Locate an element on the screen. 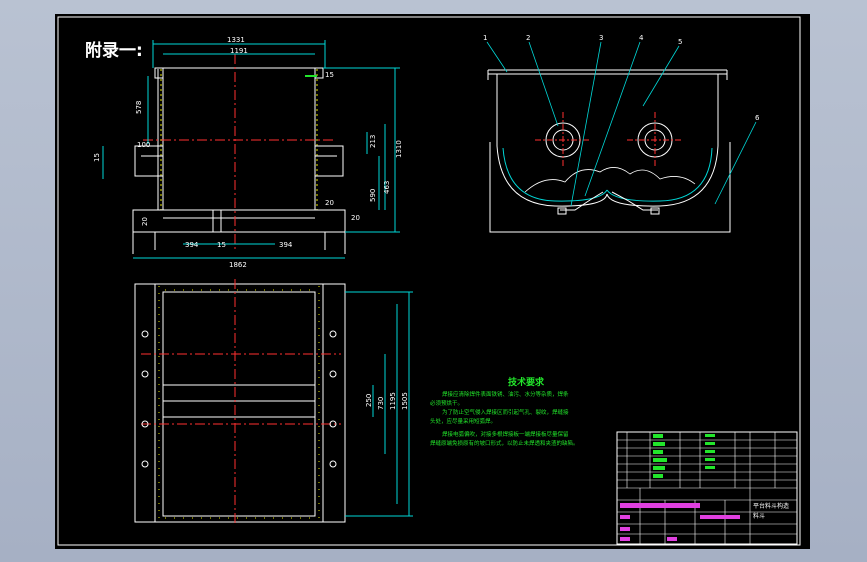  side-trough-inner-left is located at coordinates (555, 174).